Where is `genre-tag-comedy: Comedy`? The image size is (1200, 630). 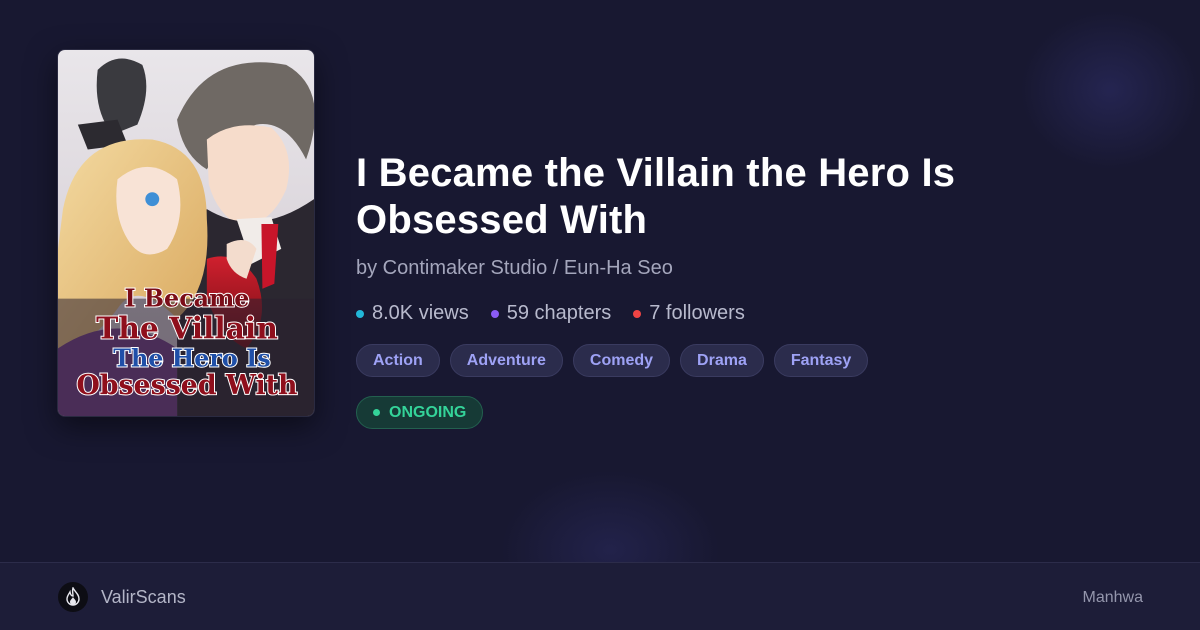 genre-tag-comedy: Comedy is located at coordinates (621, 360).